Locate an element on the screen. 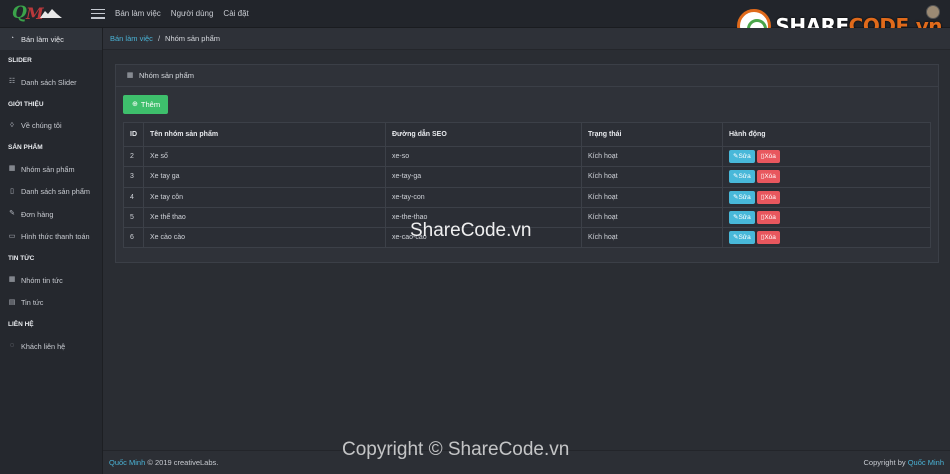 This screenshot has height=474, width=950. col-actions: Hành động is located at coordinates (826, 134).